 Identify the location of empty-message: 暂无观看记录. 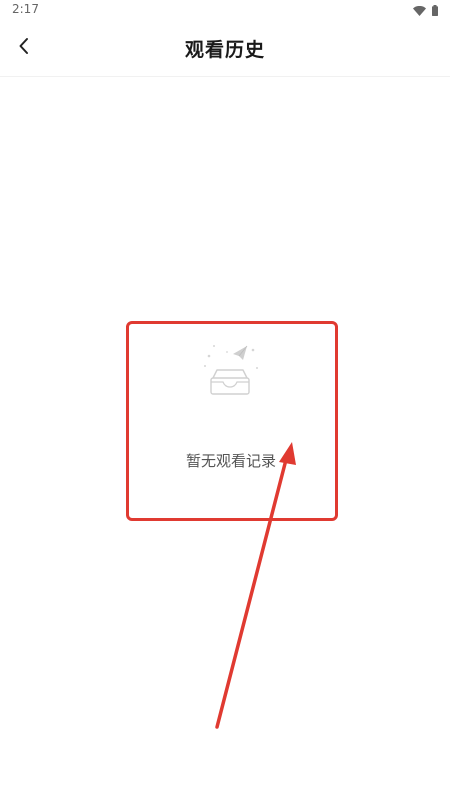
(230, 461).